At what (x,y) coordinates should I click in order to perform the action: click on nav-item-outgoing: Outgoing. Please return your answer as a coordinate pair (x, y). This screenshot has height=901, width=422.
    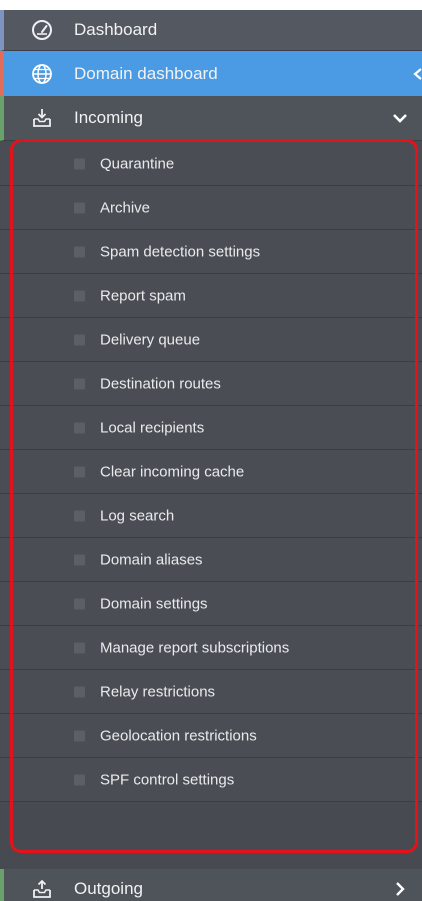
    Looking at the image, I should click on (211, 885).